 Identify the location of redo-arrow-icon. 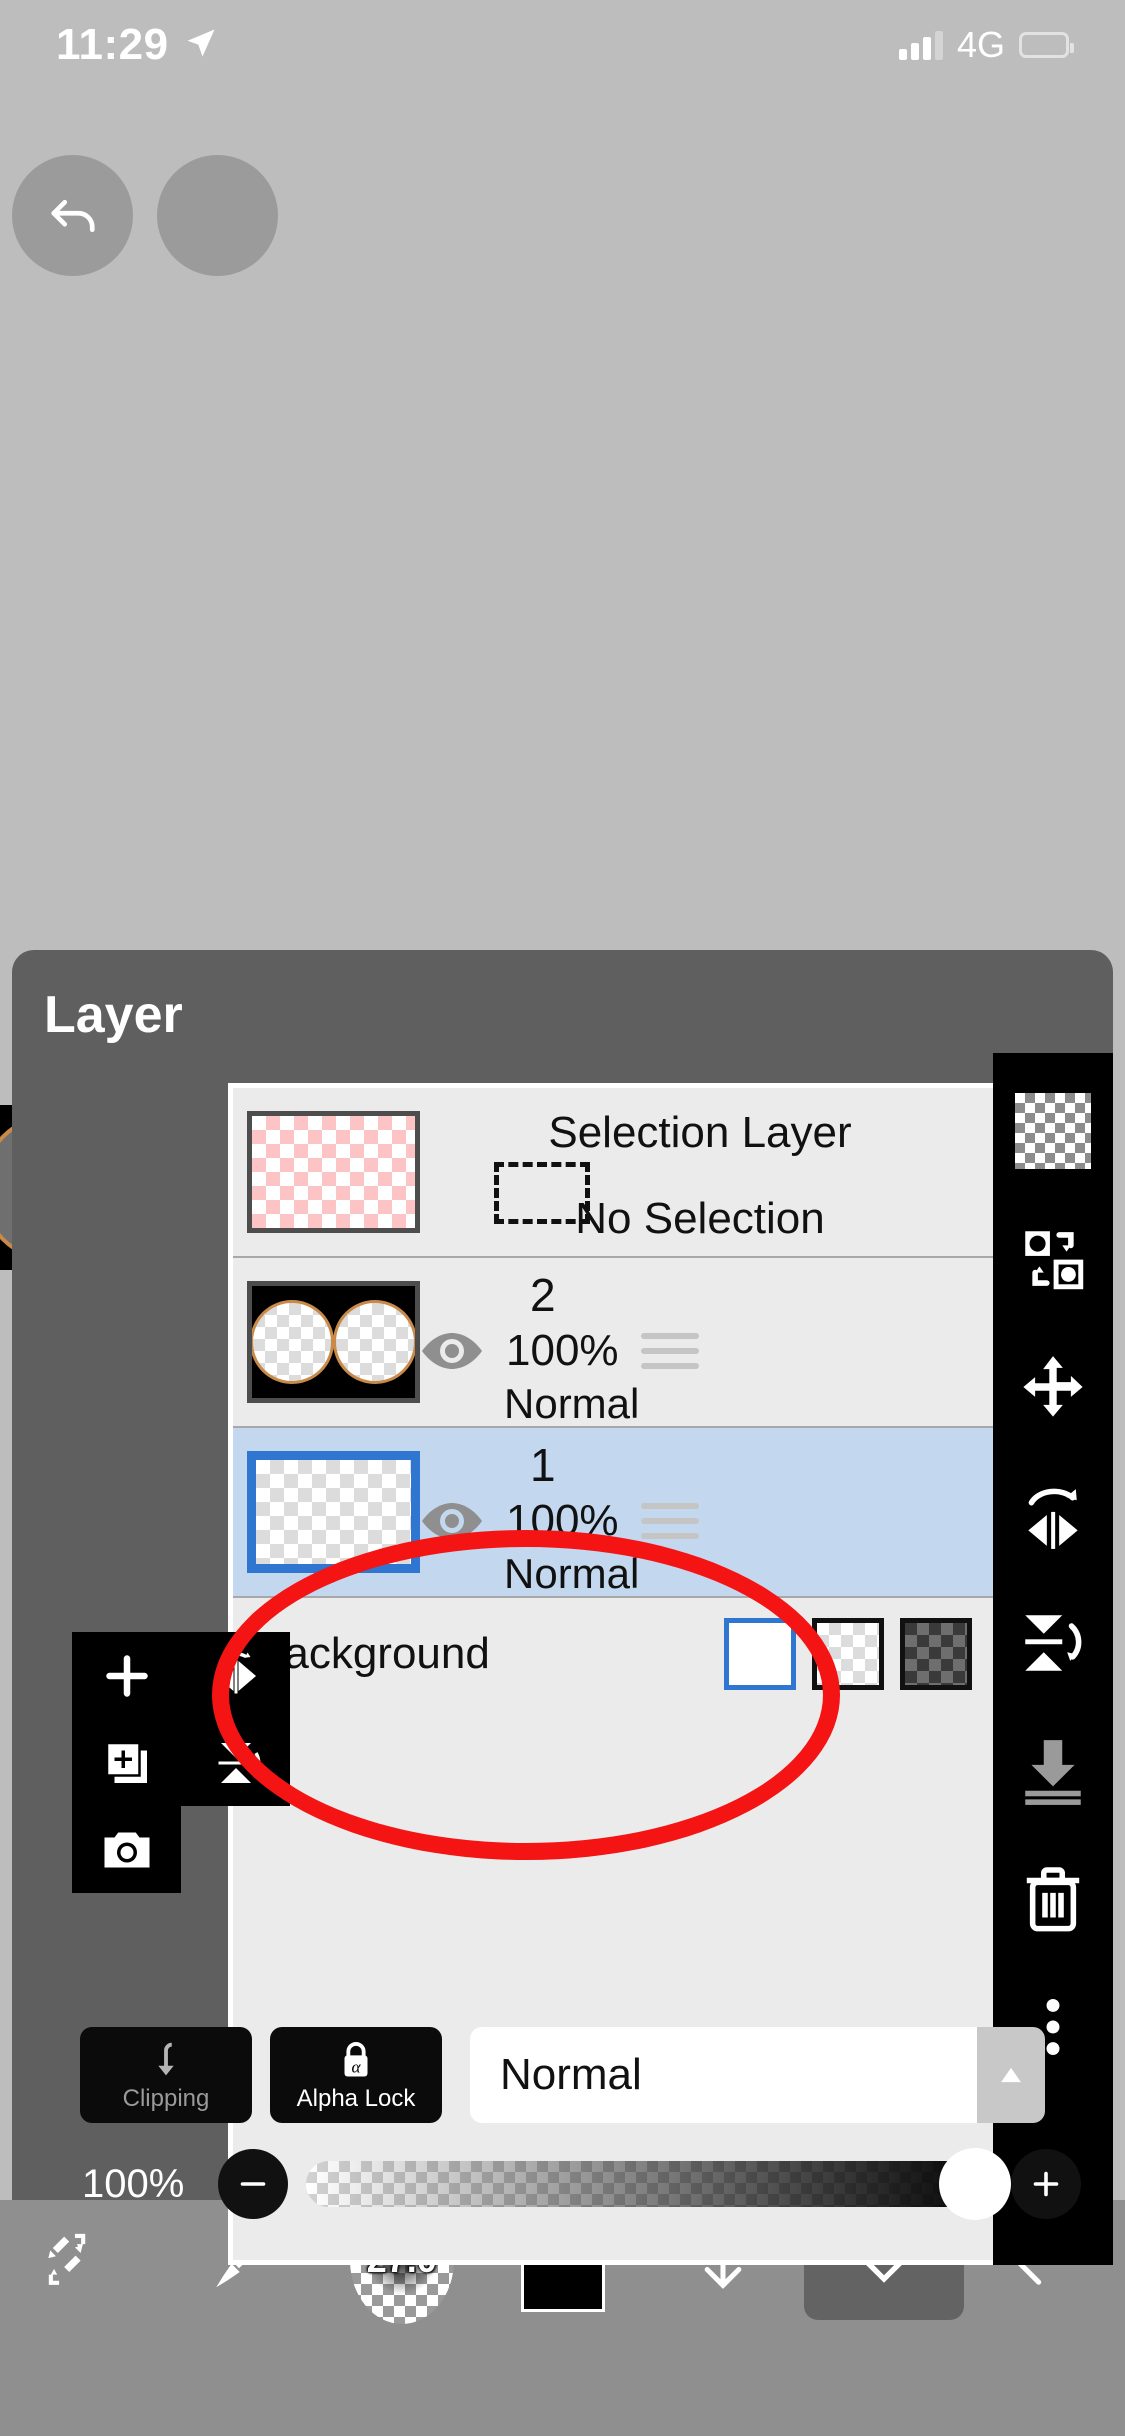
(217, 215).